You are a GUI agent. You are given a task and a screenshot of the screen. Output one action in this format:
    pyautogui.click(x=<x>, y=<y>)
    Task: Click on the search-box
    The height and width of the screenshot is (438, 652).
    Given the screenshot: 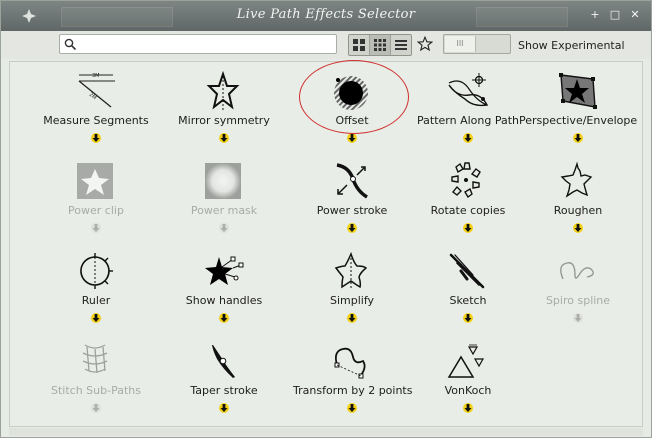 What is the action you would take?
    pyautogui.click(x=198, y=44)
    